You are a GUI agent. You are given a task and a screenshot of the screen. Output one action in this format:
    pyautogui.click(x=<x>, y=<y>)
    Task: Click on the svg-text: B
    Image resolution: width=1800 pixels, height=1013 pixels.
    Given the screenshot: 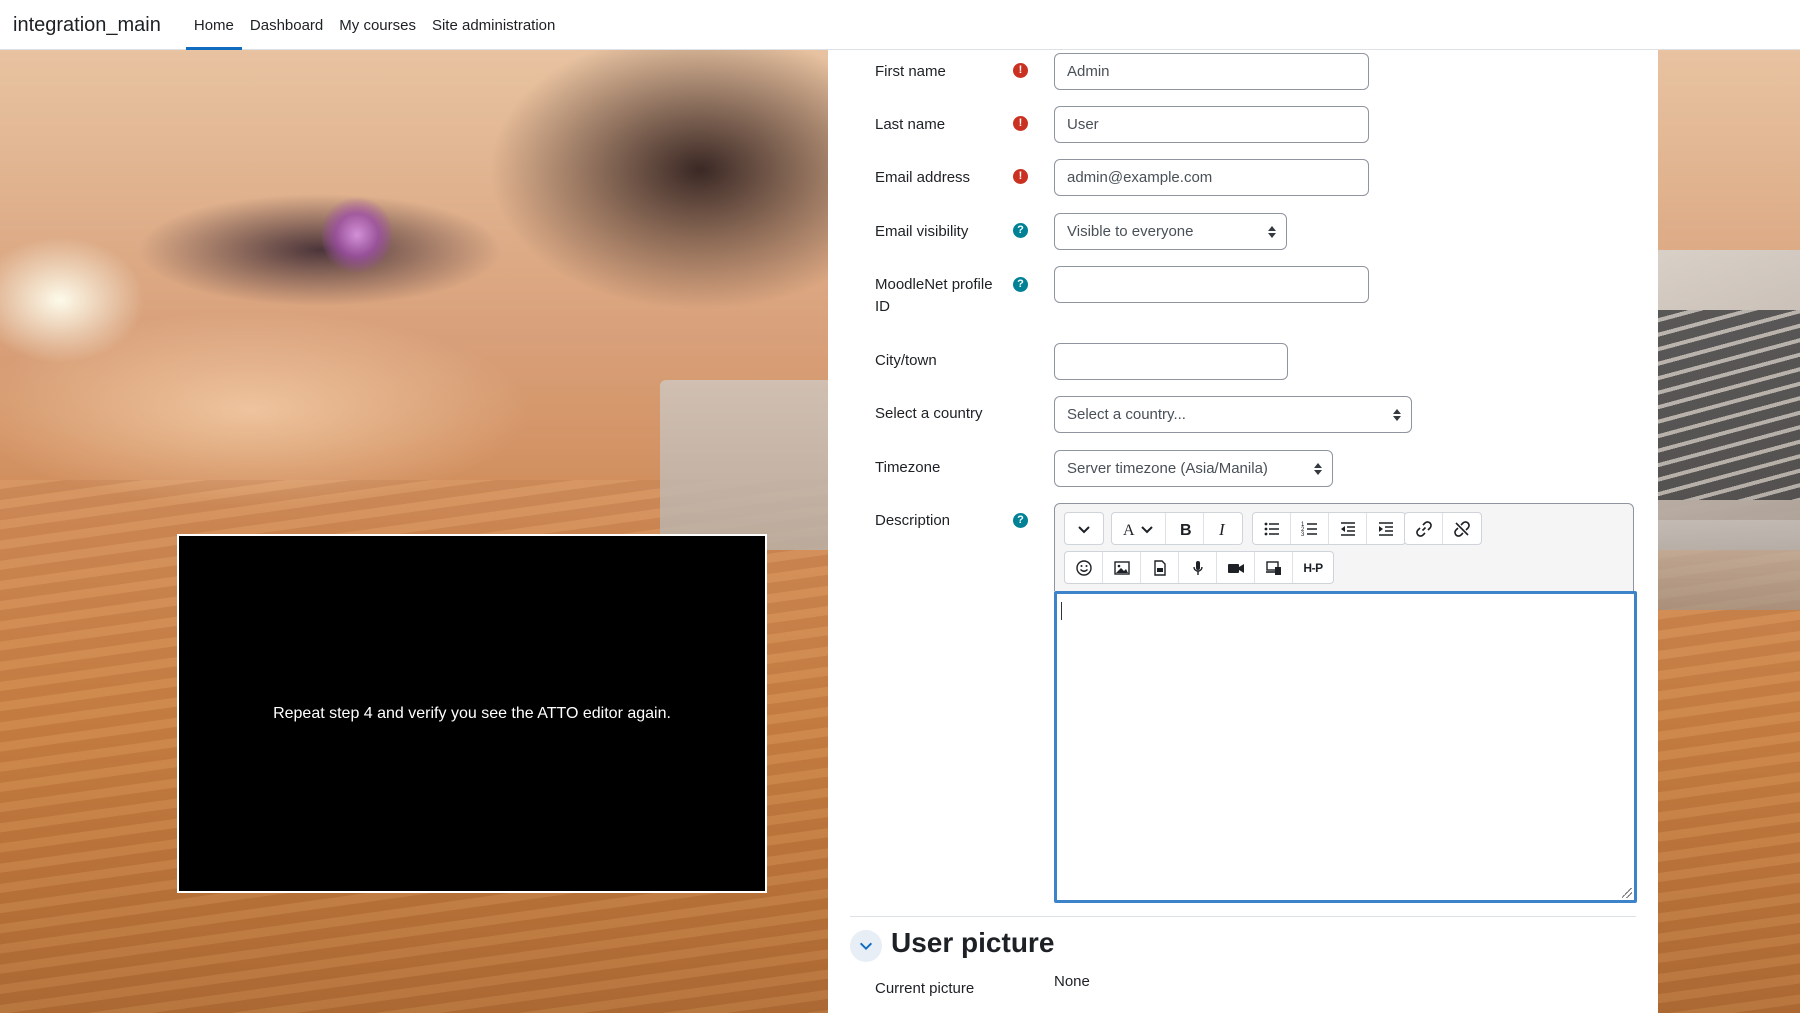 What is the action you would take?
    pyautogui.click(x=1186, y=530)
    